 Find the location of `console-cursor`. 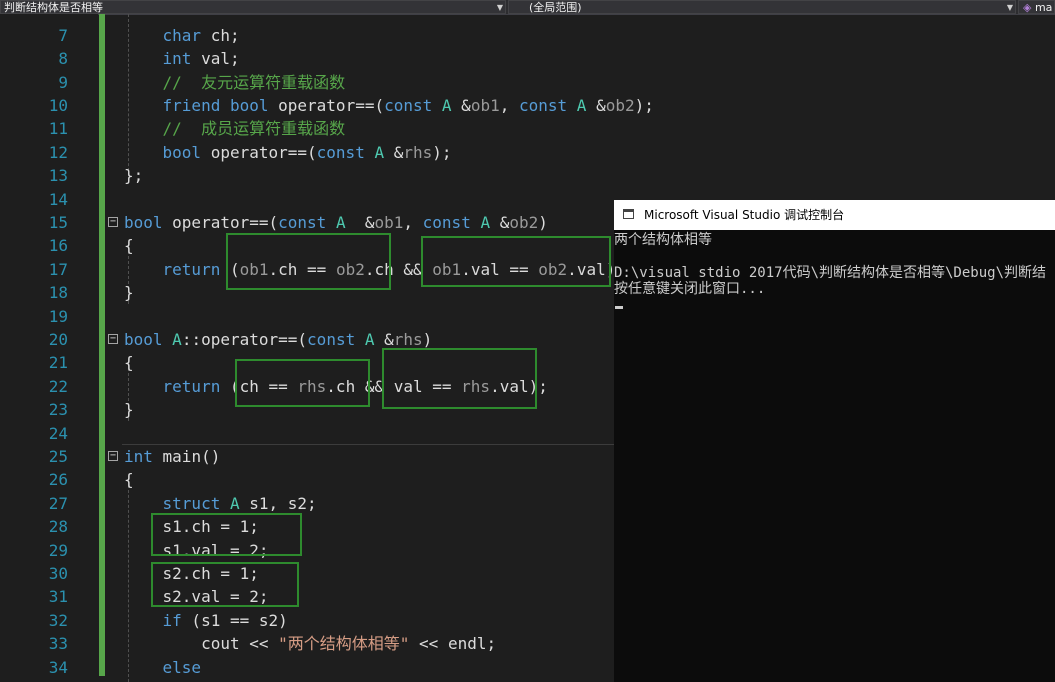

console-cursor is located at coordinates (619, 307).